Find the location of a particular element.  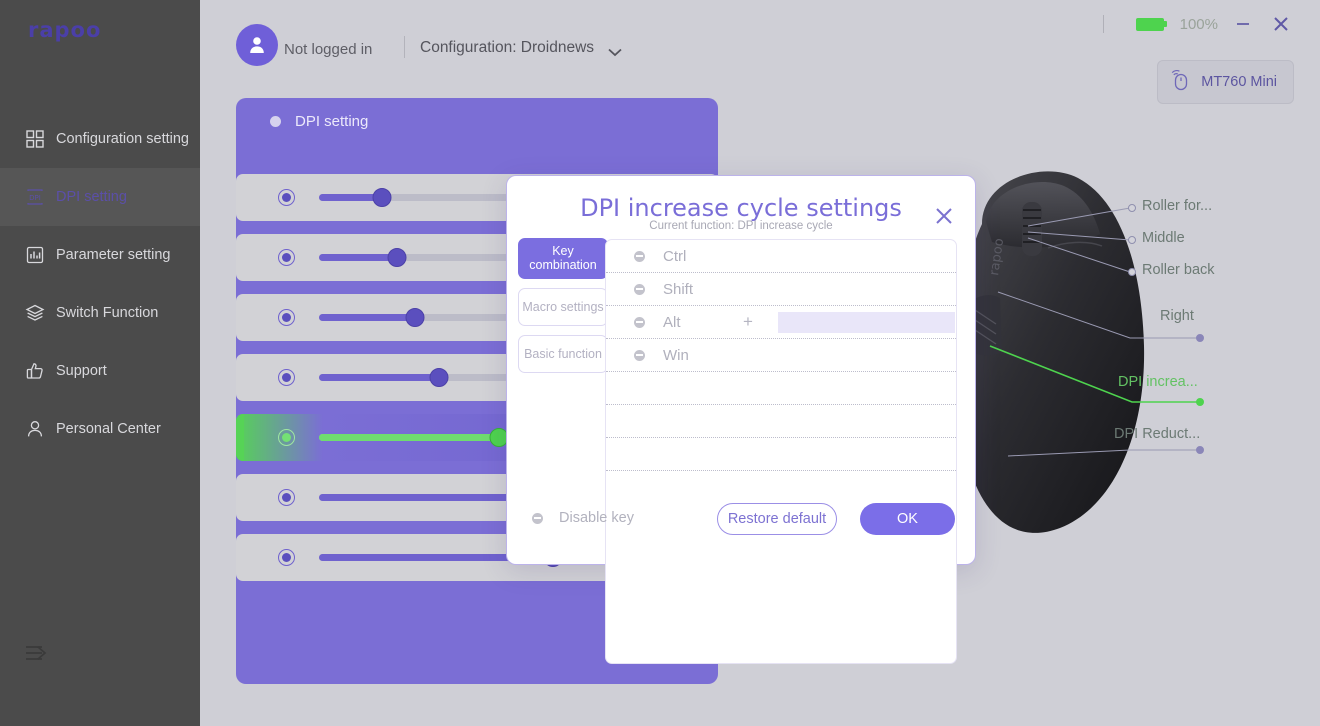

dialog-tab: Key combination is located at coordinates (563, 258).